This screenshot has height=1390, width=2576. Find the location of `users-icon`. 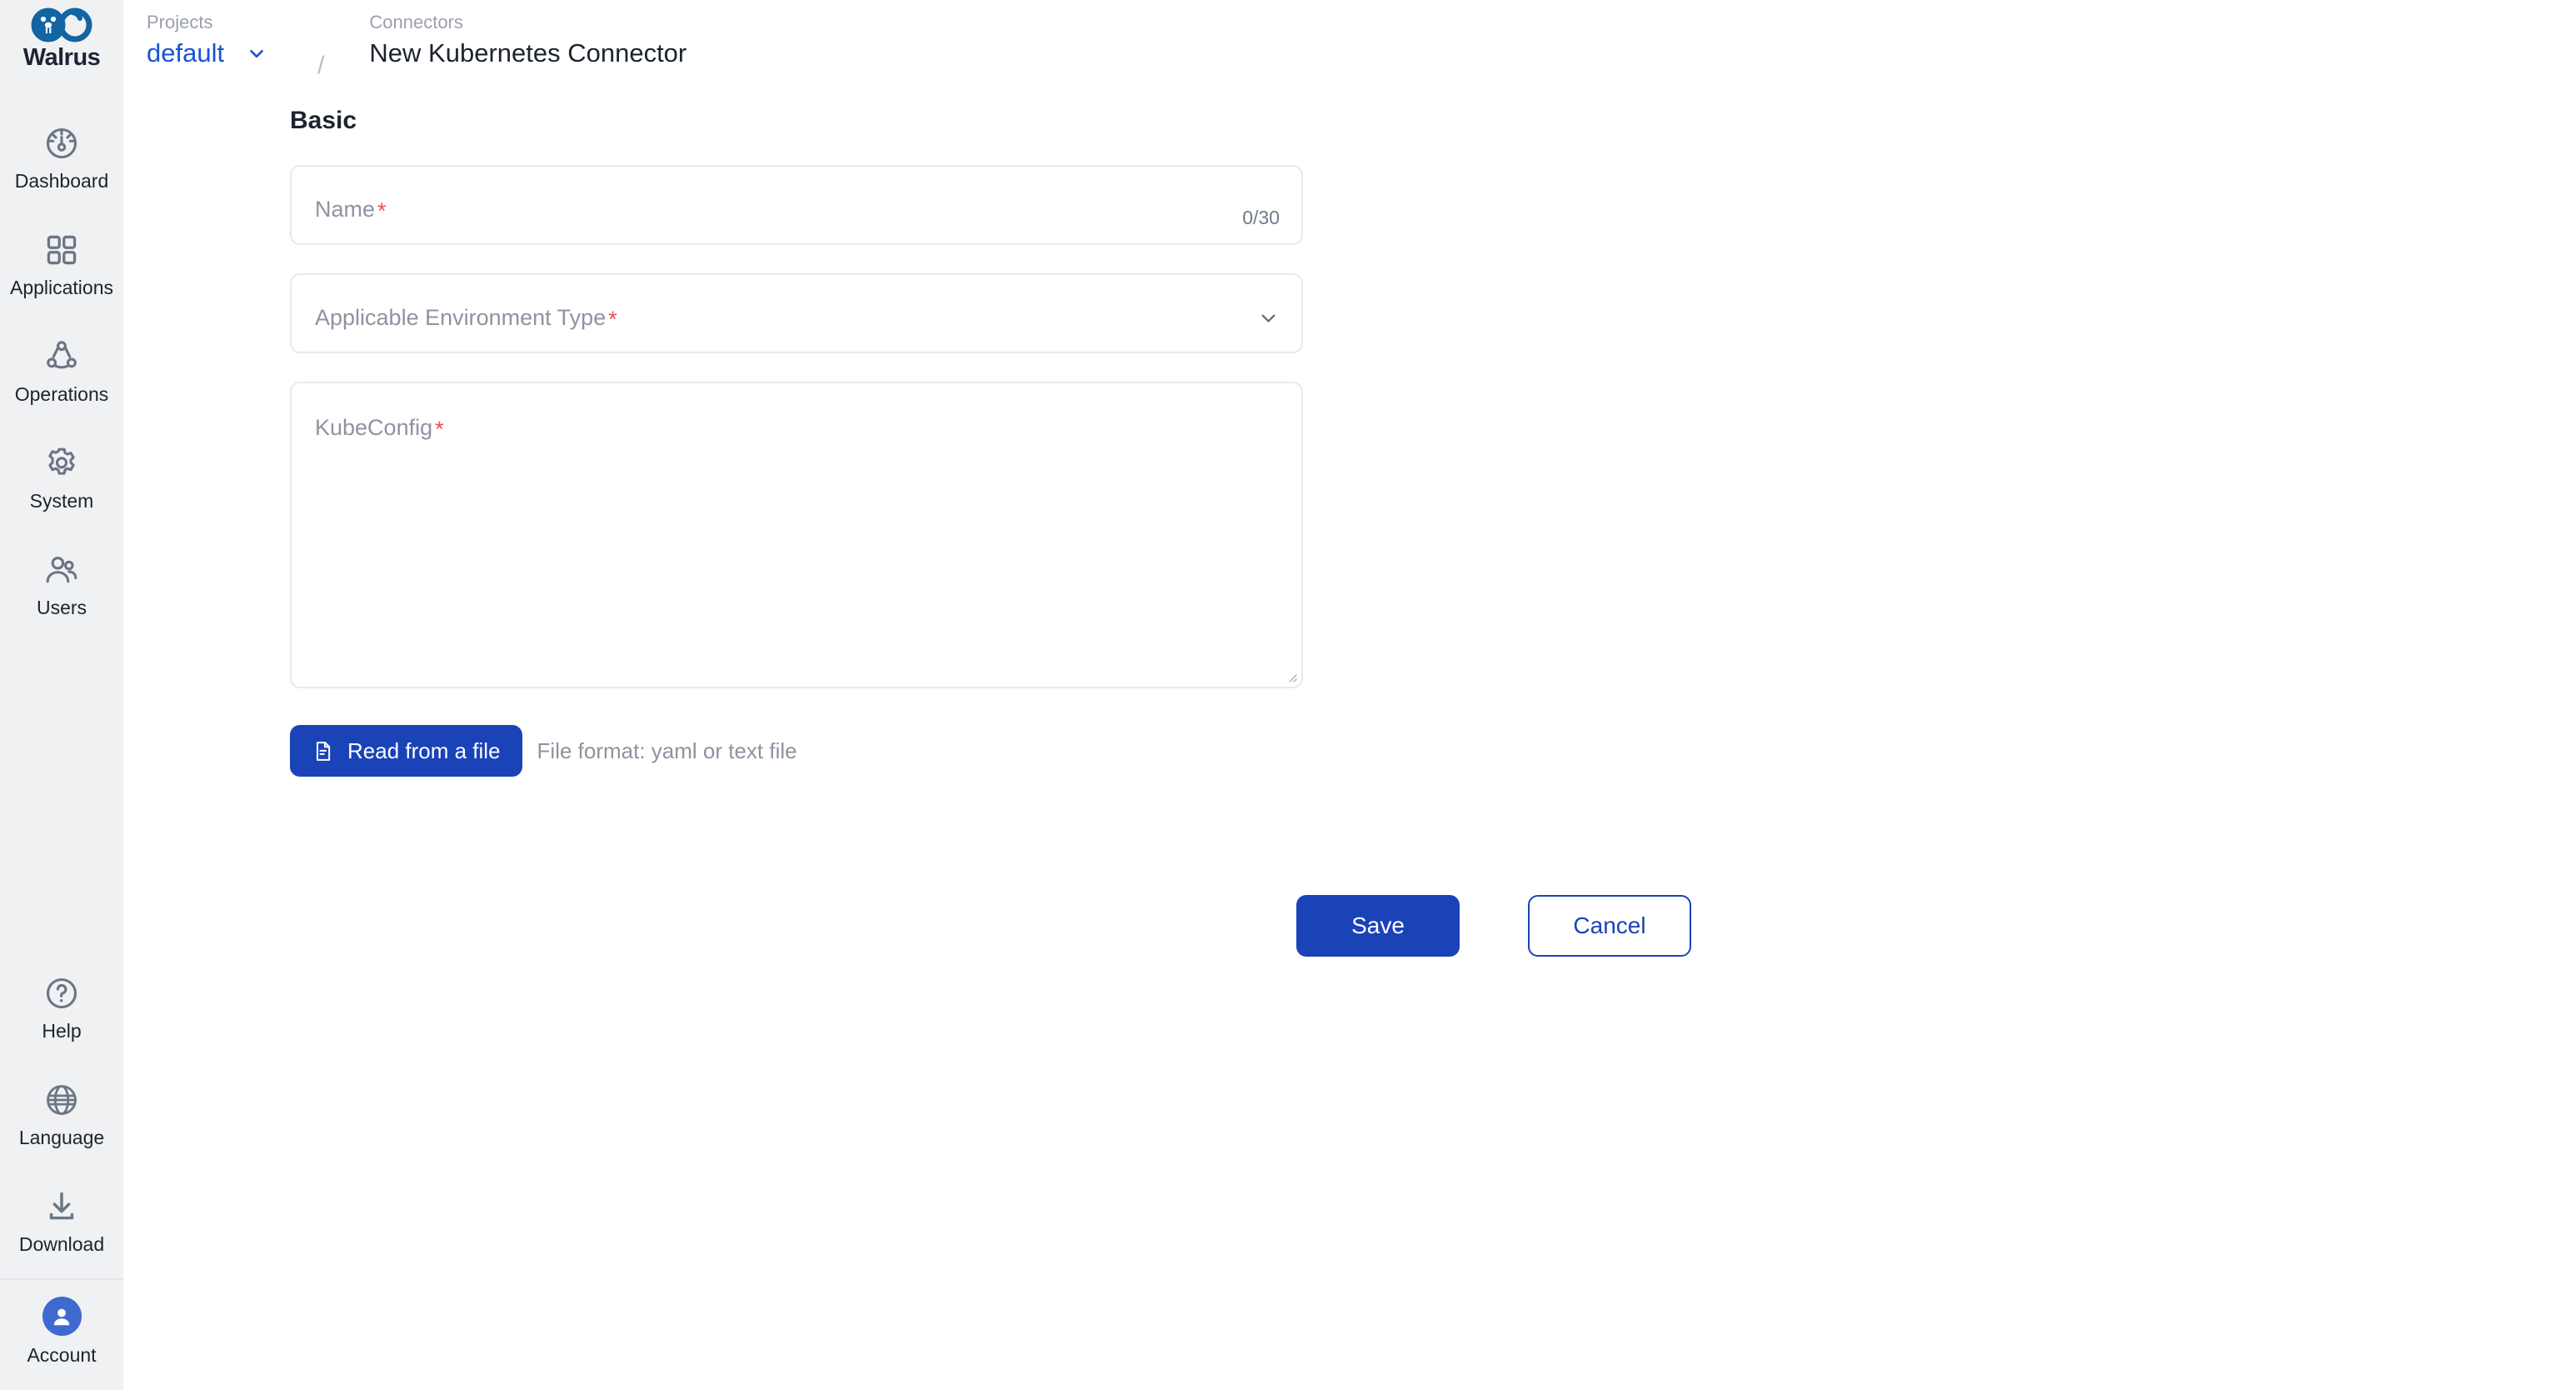

users-icon is located at coordinates (61, 570).